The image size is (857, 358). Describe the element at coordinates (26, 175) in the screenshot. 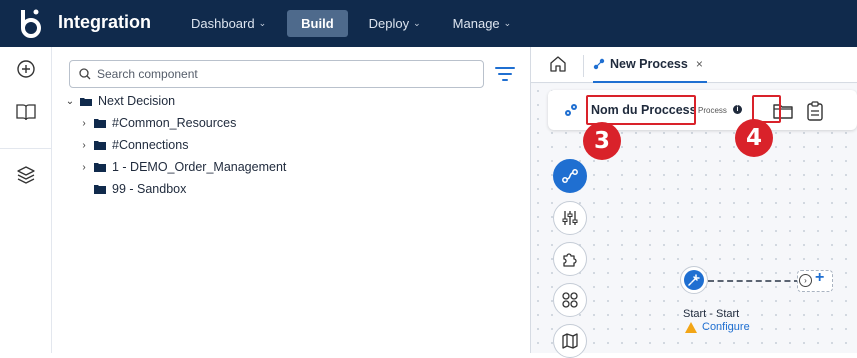

I see `layers-icon` at that location.